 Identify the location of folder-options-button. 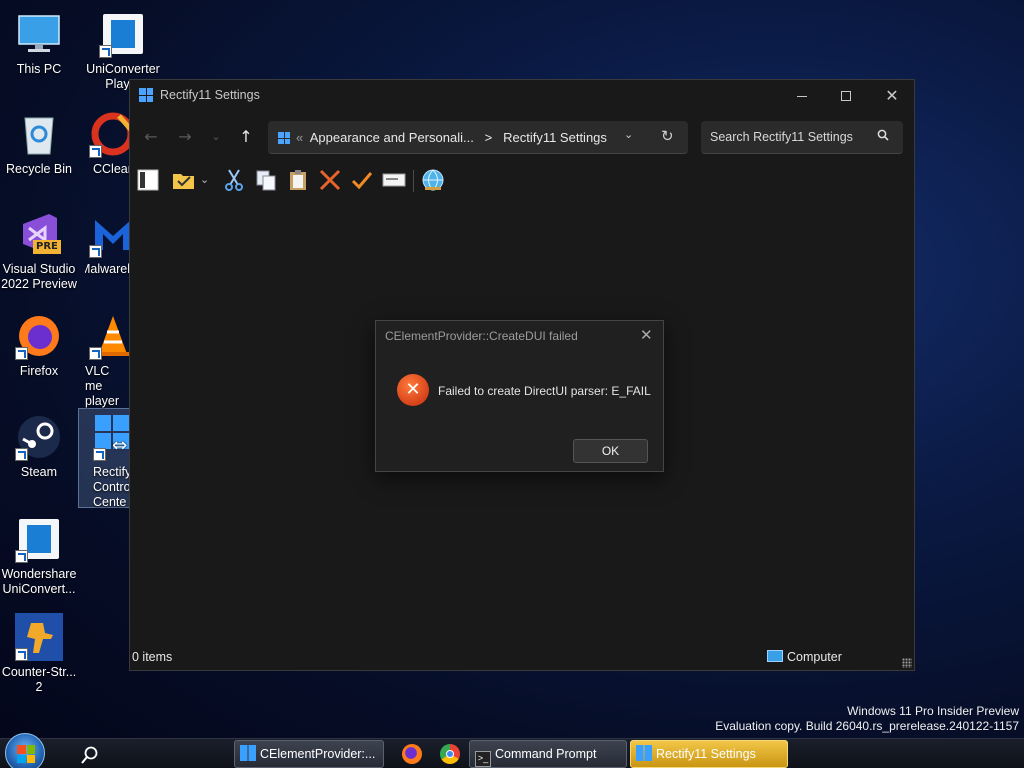
(187, 180).